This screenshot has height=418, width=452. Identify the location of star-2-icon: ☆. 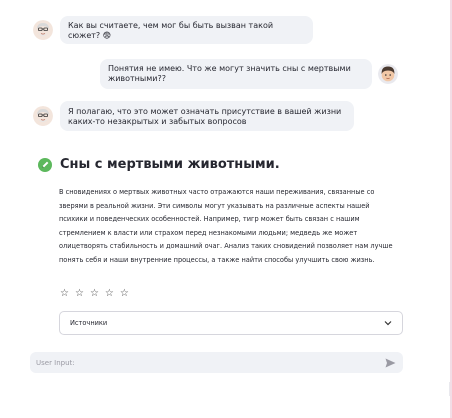
(79, 294).